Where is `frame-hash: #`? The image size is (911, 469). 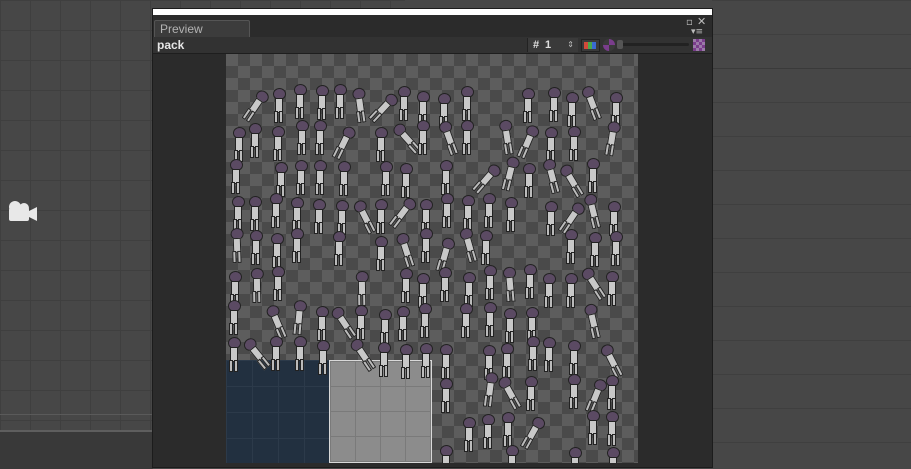 frame-hash: # is located at coordinates (536, 45).